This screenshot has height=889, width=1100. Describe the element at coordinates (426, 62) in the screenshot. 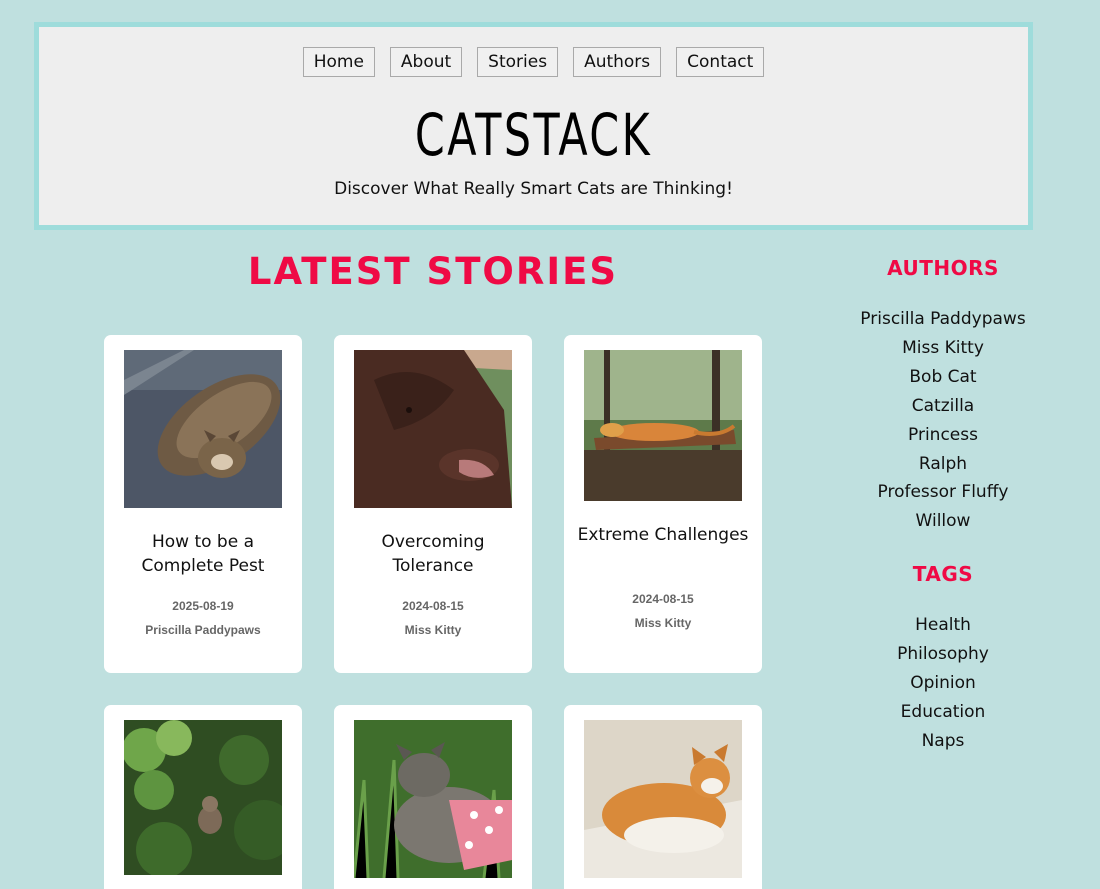

I see `nav-about-button: About` at that location.